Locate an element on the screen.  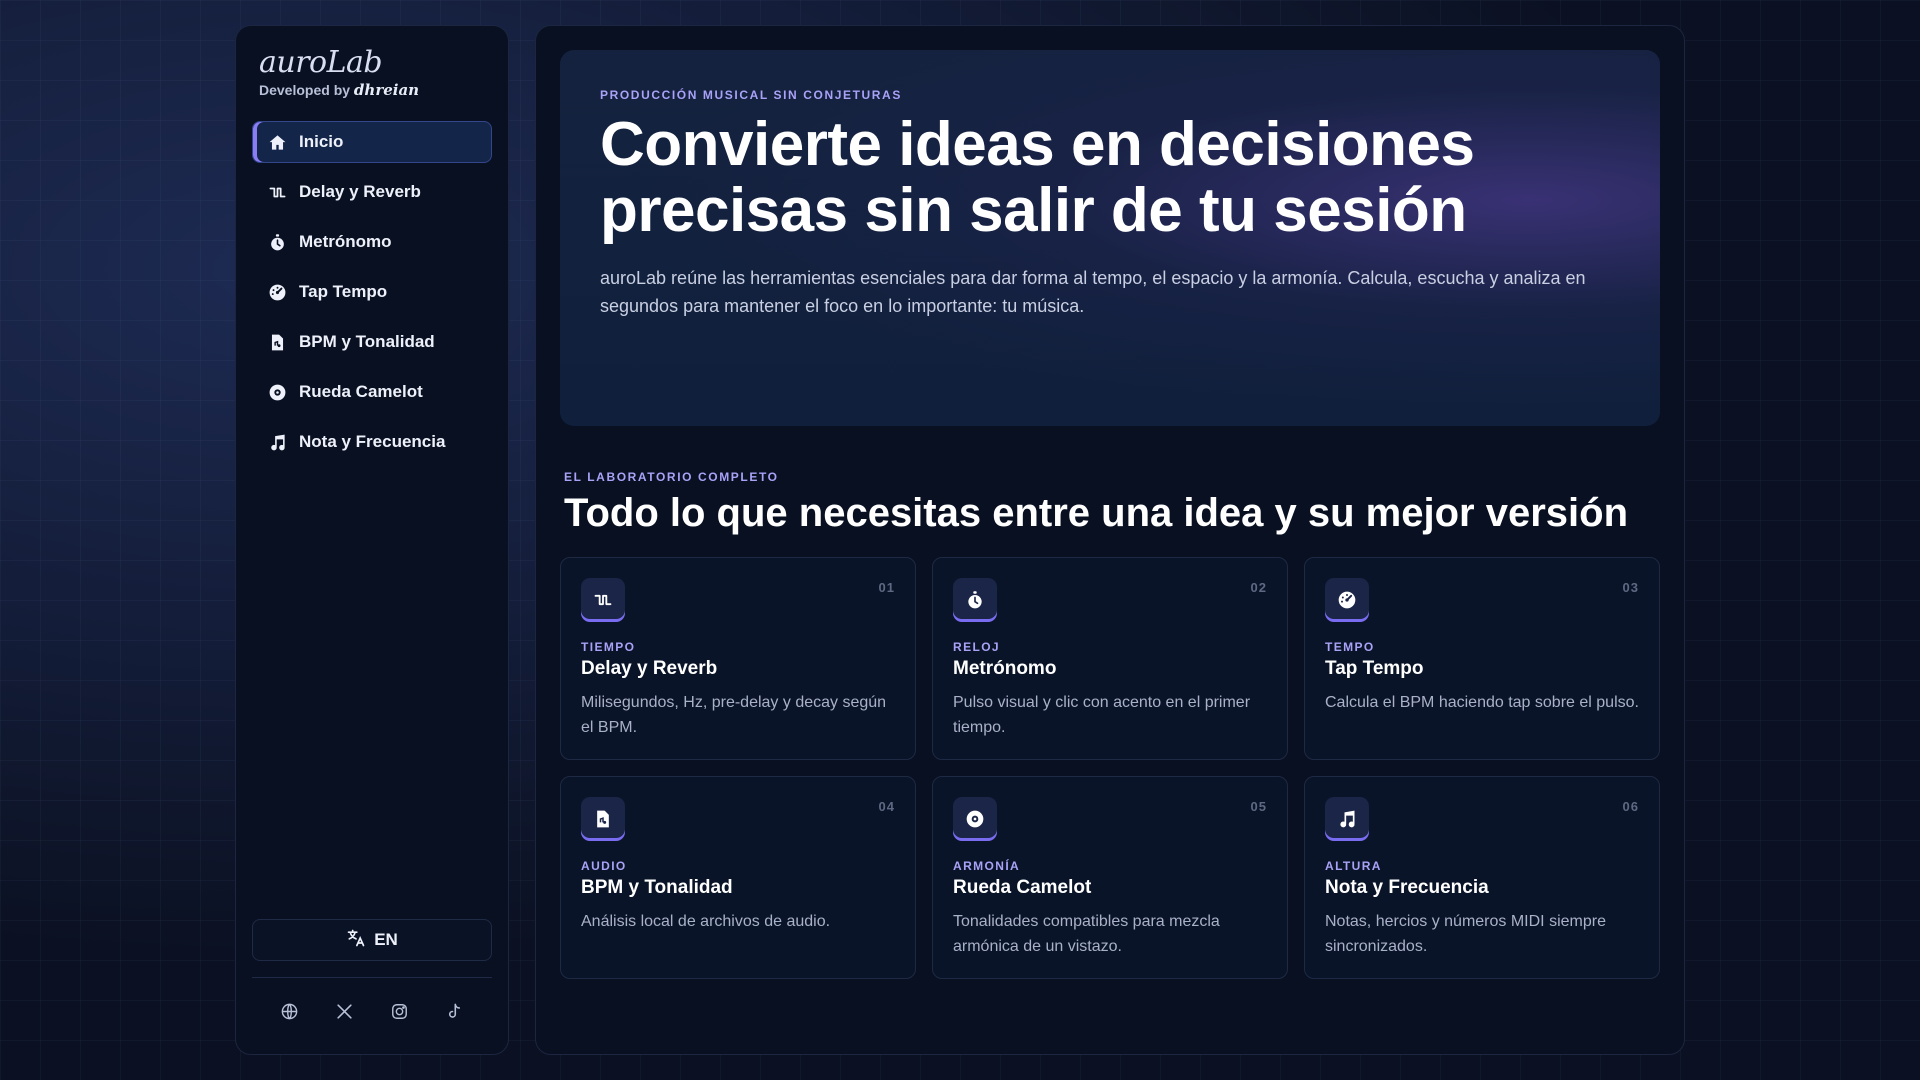
sidebar-item-delay-reverb: Delay y Reverb is located at coordinates (372, 192).